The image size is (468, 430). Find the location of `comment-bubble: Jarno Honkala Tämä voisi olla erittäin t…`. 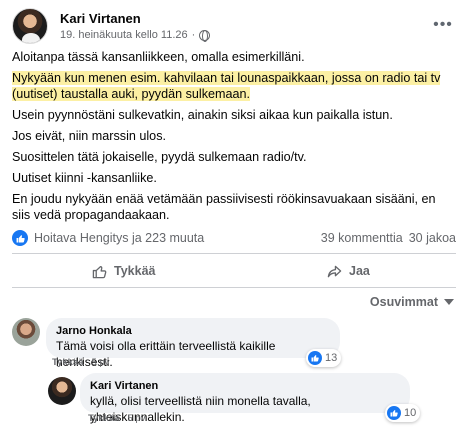

comment-bubble: Jarno Honkala Tämä voisi olla erittäin t… is located at coordinates (193, 343).